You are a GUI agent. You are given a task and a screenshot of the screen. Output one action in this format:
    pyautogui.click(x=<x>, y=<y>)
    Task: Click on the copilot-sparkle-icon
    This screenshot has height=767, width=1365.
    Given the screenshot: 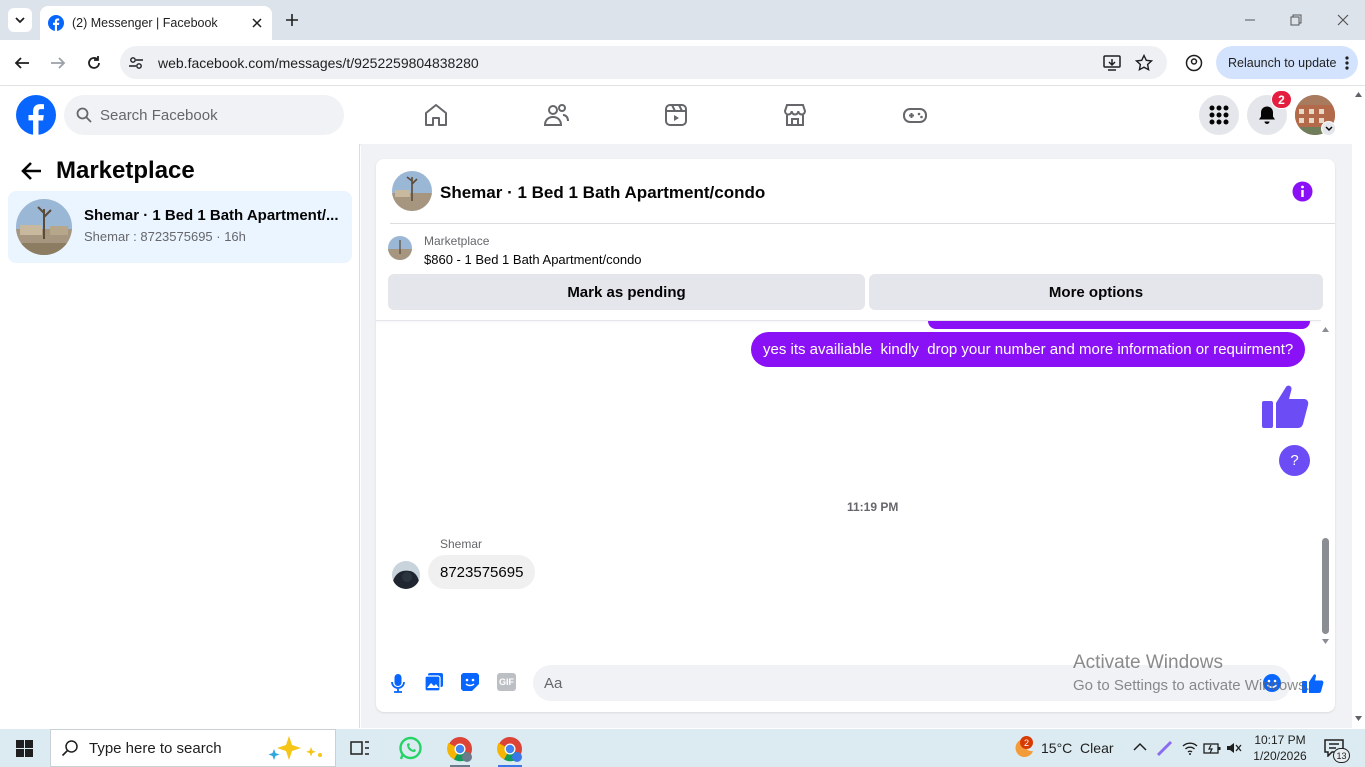 What is the action you would take?
    pyautogui.click(x=295, y=748)
    